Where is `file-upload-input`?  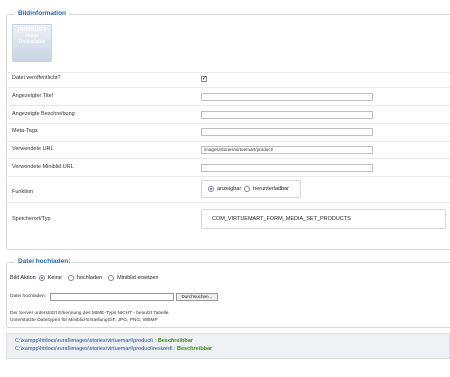 file-upload-input is located at coordinates (112, 297).